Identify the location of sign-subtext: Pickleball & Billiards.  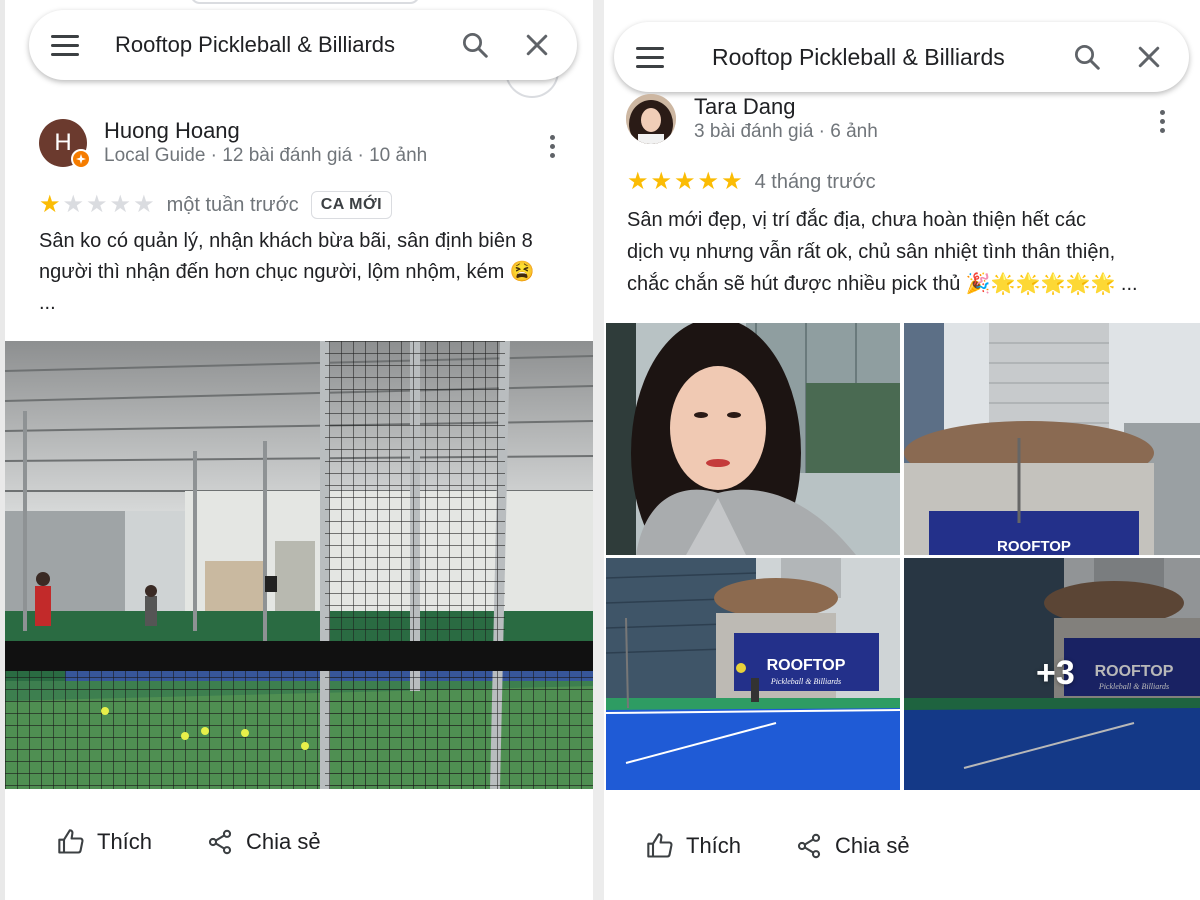
(805, 681).